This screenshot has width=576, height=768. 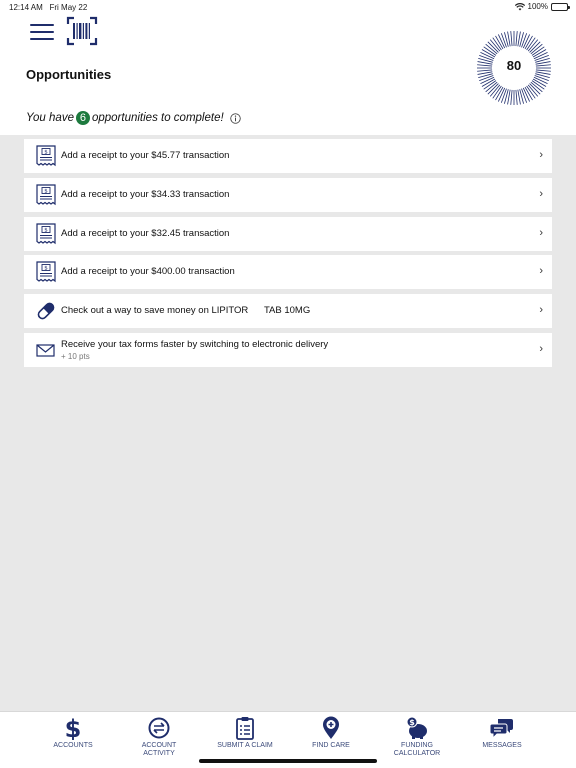 What do you see at coordinates (519, 6) in the screenshot?
I see `wifi-icon` at bounding box center [519, 6].